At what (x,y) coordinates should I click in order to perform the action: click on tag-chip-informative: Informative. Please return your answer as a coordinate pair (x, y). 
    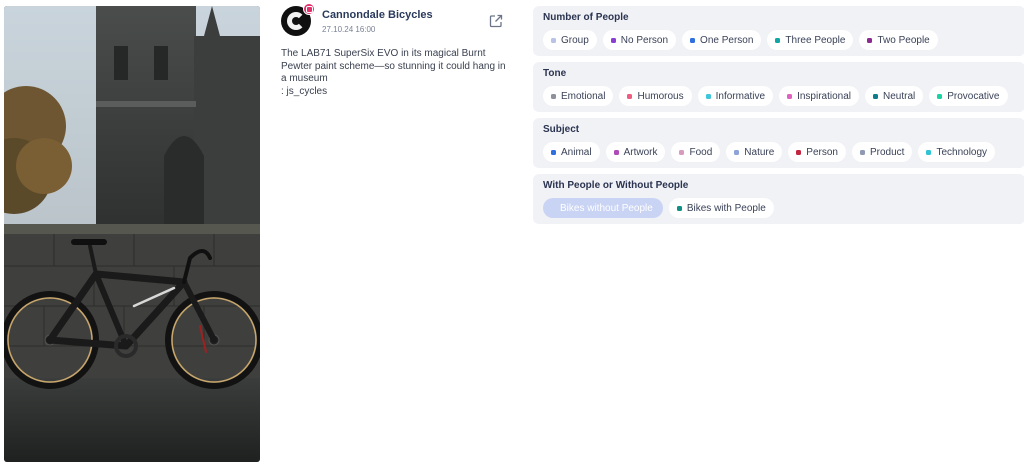
    Looking at the image, I should click on (735, 96).